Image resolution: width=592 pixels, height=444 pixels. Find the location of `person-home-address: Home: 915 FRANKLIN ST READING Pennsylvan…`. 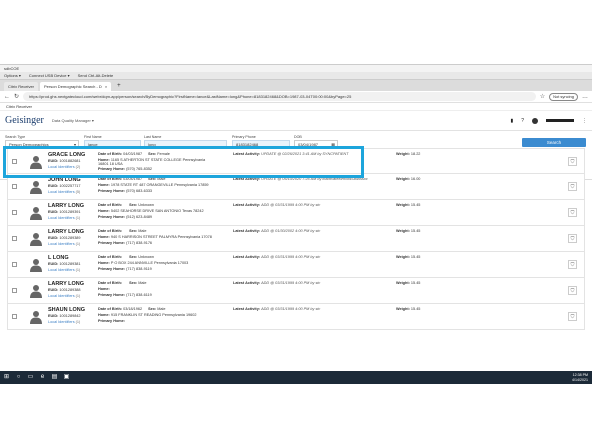

person-home-address: Home: 915 FRANKLIN ST READING Pennsylvan… is located at coordinates (147, 315).